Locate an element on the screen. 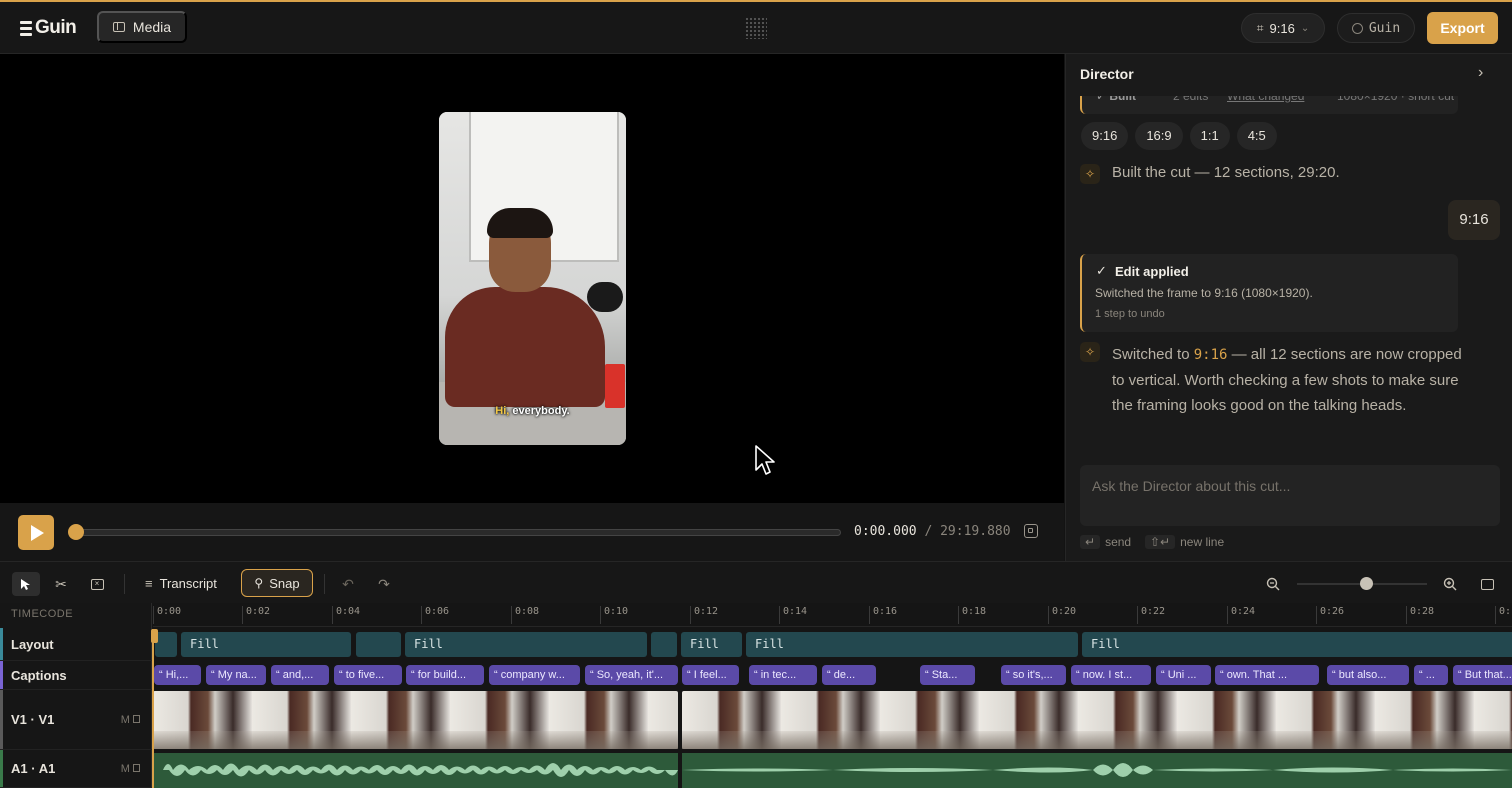 The image size is (1512, 788). redo-icon: ↷ is located at coordinates (384, 584).